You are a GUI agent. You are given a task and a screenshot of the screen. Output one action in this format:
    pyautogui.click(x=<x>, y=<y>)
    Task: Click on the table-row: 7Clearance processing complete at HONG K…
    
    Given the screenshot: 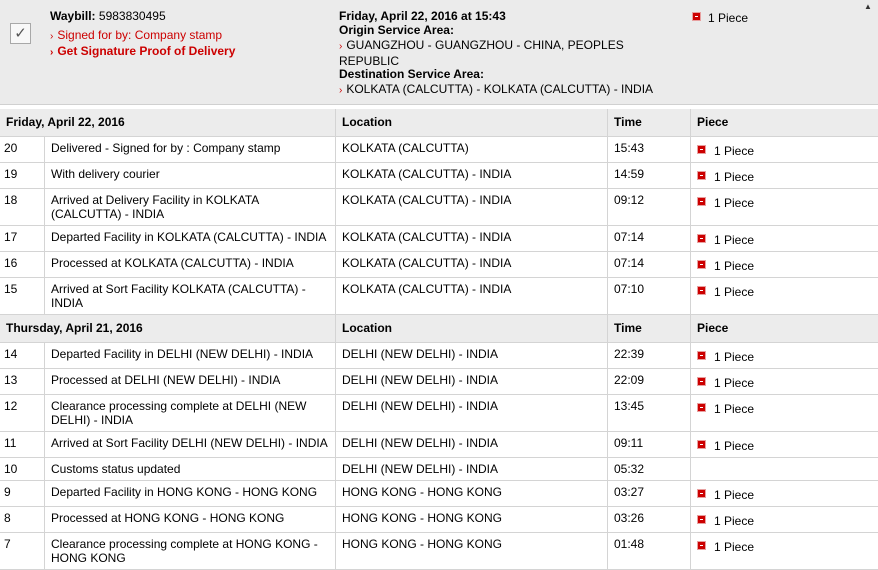 What is the action you would take?
    pyautogui.click(x=439, y=551)
    